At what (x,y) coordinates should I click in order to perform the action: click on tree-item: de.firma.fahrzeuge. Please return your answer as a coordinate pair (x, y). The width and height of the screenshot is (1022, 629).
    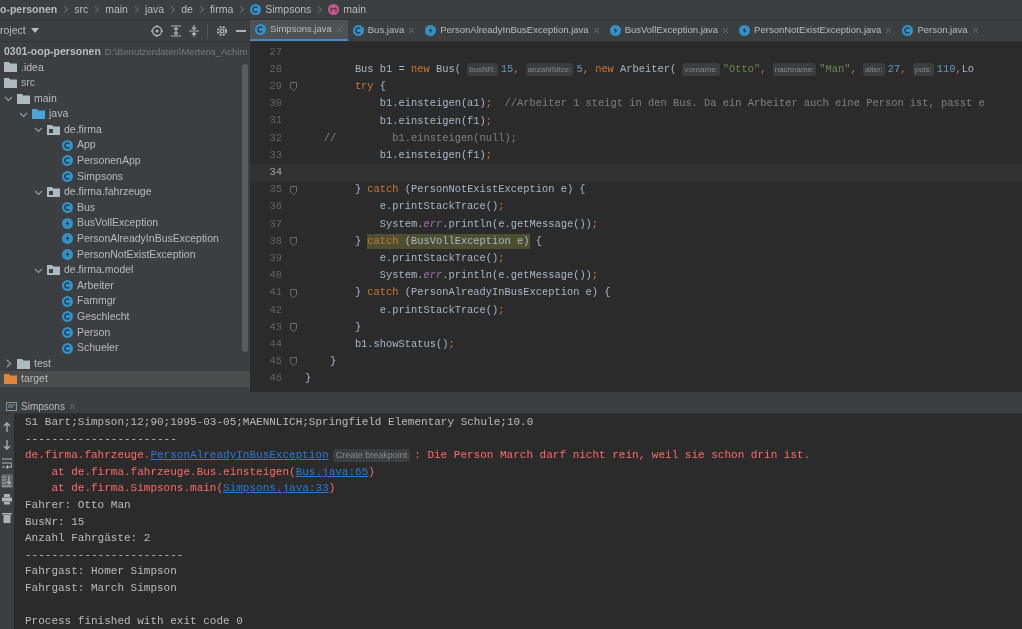
    Looking at the image, I should click on (108, 192).